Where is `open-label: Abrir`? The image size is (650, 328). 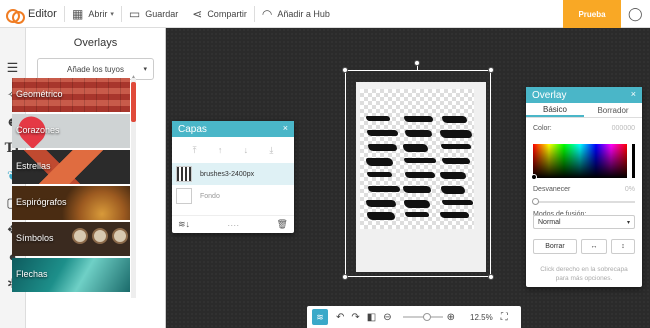
open-label: Abrir is located at coordinates (98, 13).